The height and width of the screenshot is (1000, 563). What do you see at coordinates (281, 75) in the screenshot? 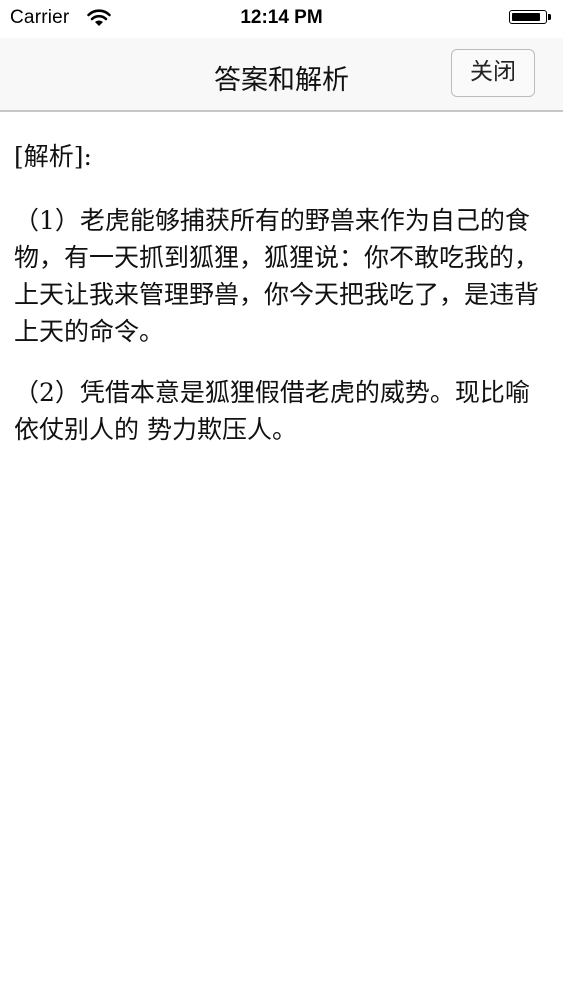
I see `navigation-bar: 答案和解析 关闭` at bounding box center [281, 75].